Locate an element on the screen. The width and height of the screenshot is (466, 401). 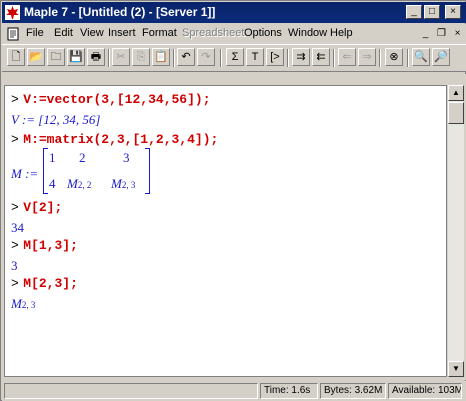
scroll-up-arrow-icon: ▲ is located at coordinates (456, 93).